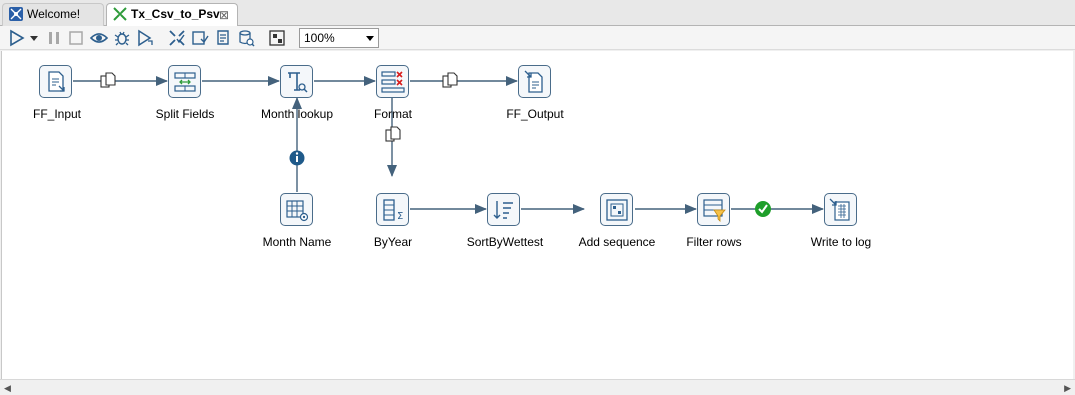  Describe the element at coordinates (339, 38) in the screenshot. I see `zoom-select: 100%` at that location.